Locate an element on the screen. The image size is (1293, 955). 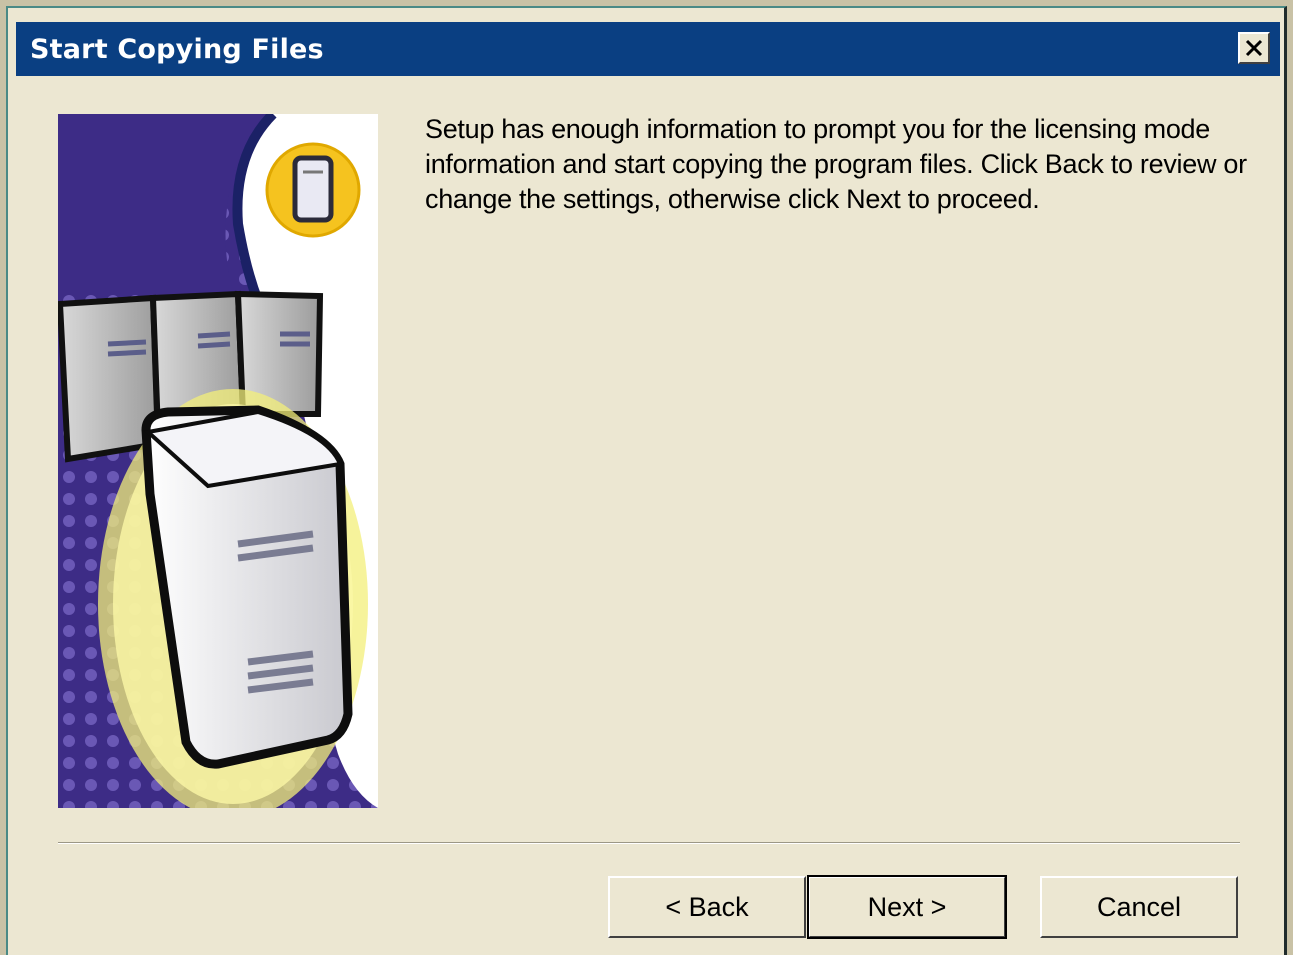
dialog-title: Start Copying Files is located at coordinates (177, 49).